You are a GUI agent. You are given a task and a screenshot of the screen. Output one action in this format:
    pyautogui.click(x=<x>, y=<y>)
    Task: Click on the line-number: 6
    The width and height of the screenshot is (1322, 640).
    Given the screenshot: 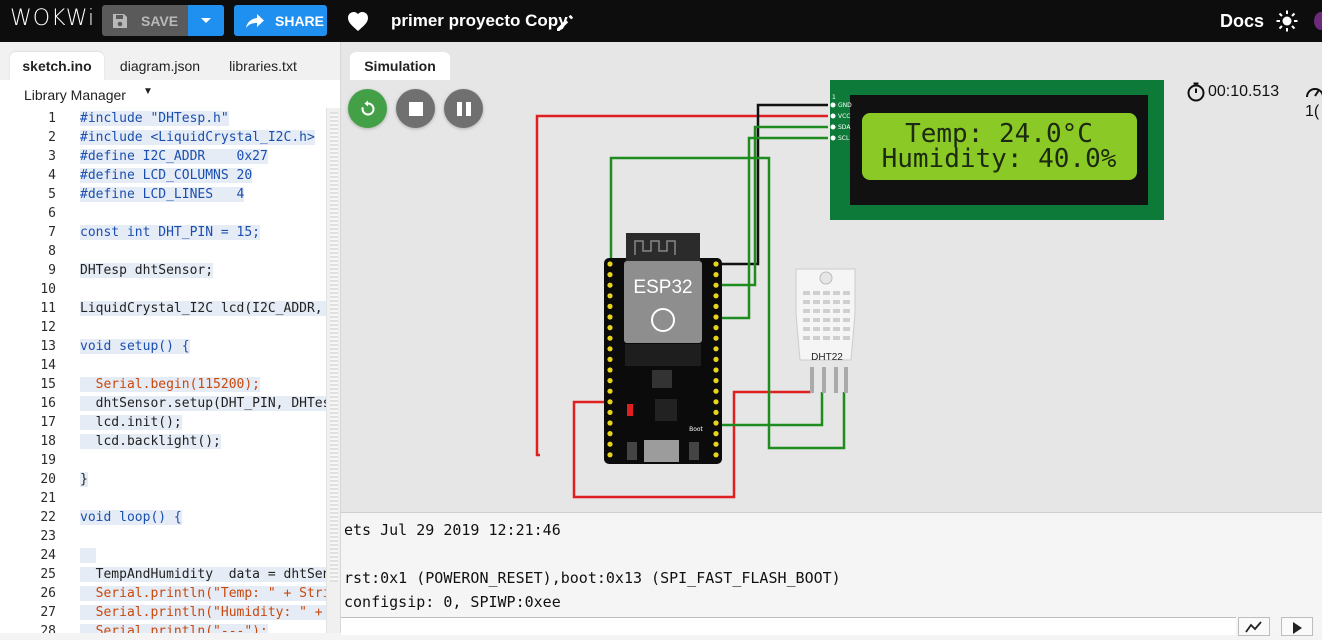 What is the action you would take?
    pyautogui.click(x=52, y=213)
    